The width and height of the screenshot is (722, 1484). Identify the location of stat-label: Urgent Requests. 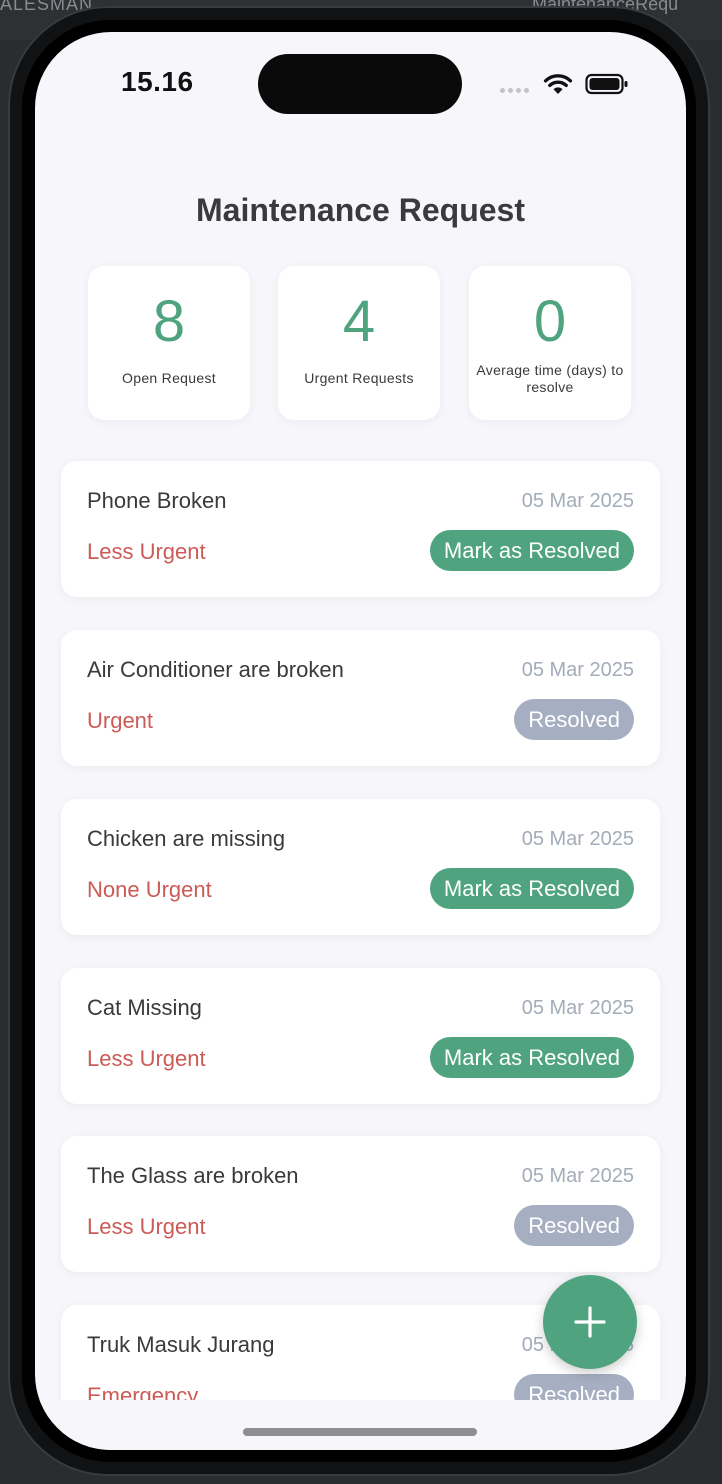
(359, 378).